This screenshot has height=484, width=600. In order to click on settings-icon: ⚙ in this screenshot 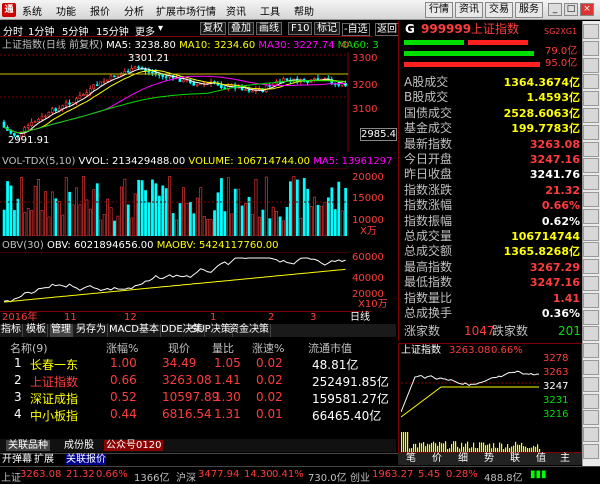, I will do `click(345, 45)`.